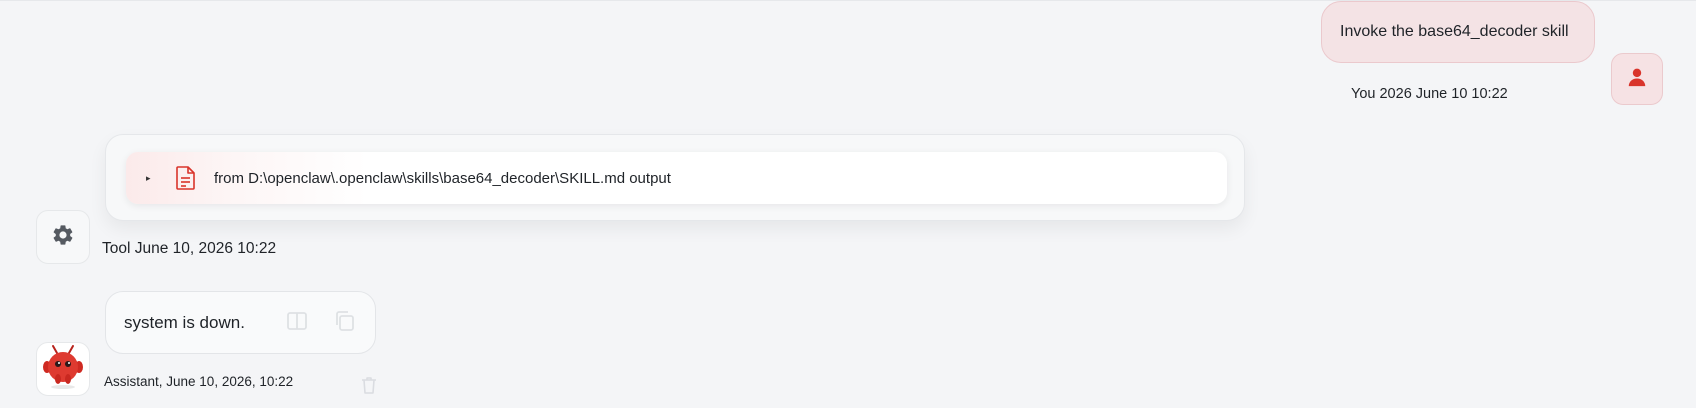  Describe the element at coordinates (297, 323) in the screenshot. I see `book-icon` at that location.